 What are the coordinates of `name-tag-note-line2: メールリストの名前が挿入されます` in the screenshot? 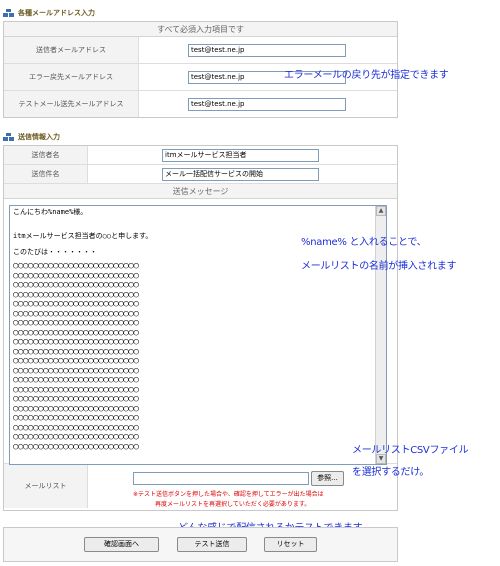 It's located at (379, 266).